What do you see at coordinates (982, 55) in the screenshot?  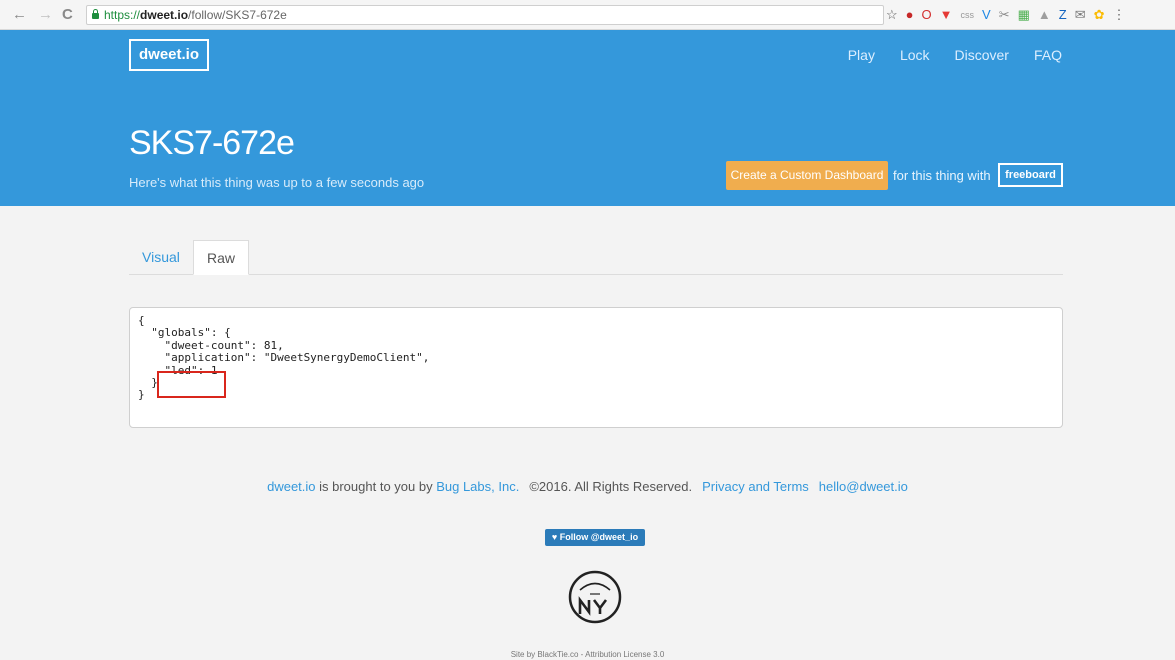 I see `nav-discover: Discover` at bounding box center [982, 55].